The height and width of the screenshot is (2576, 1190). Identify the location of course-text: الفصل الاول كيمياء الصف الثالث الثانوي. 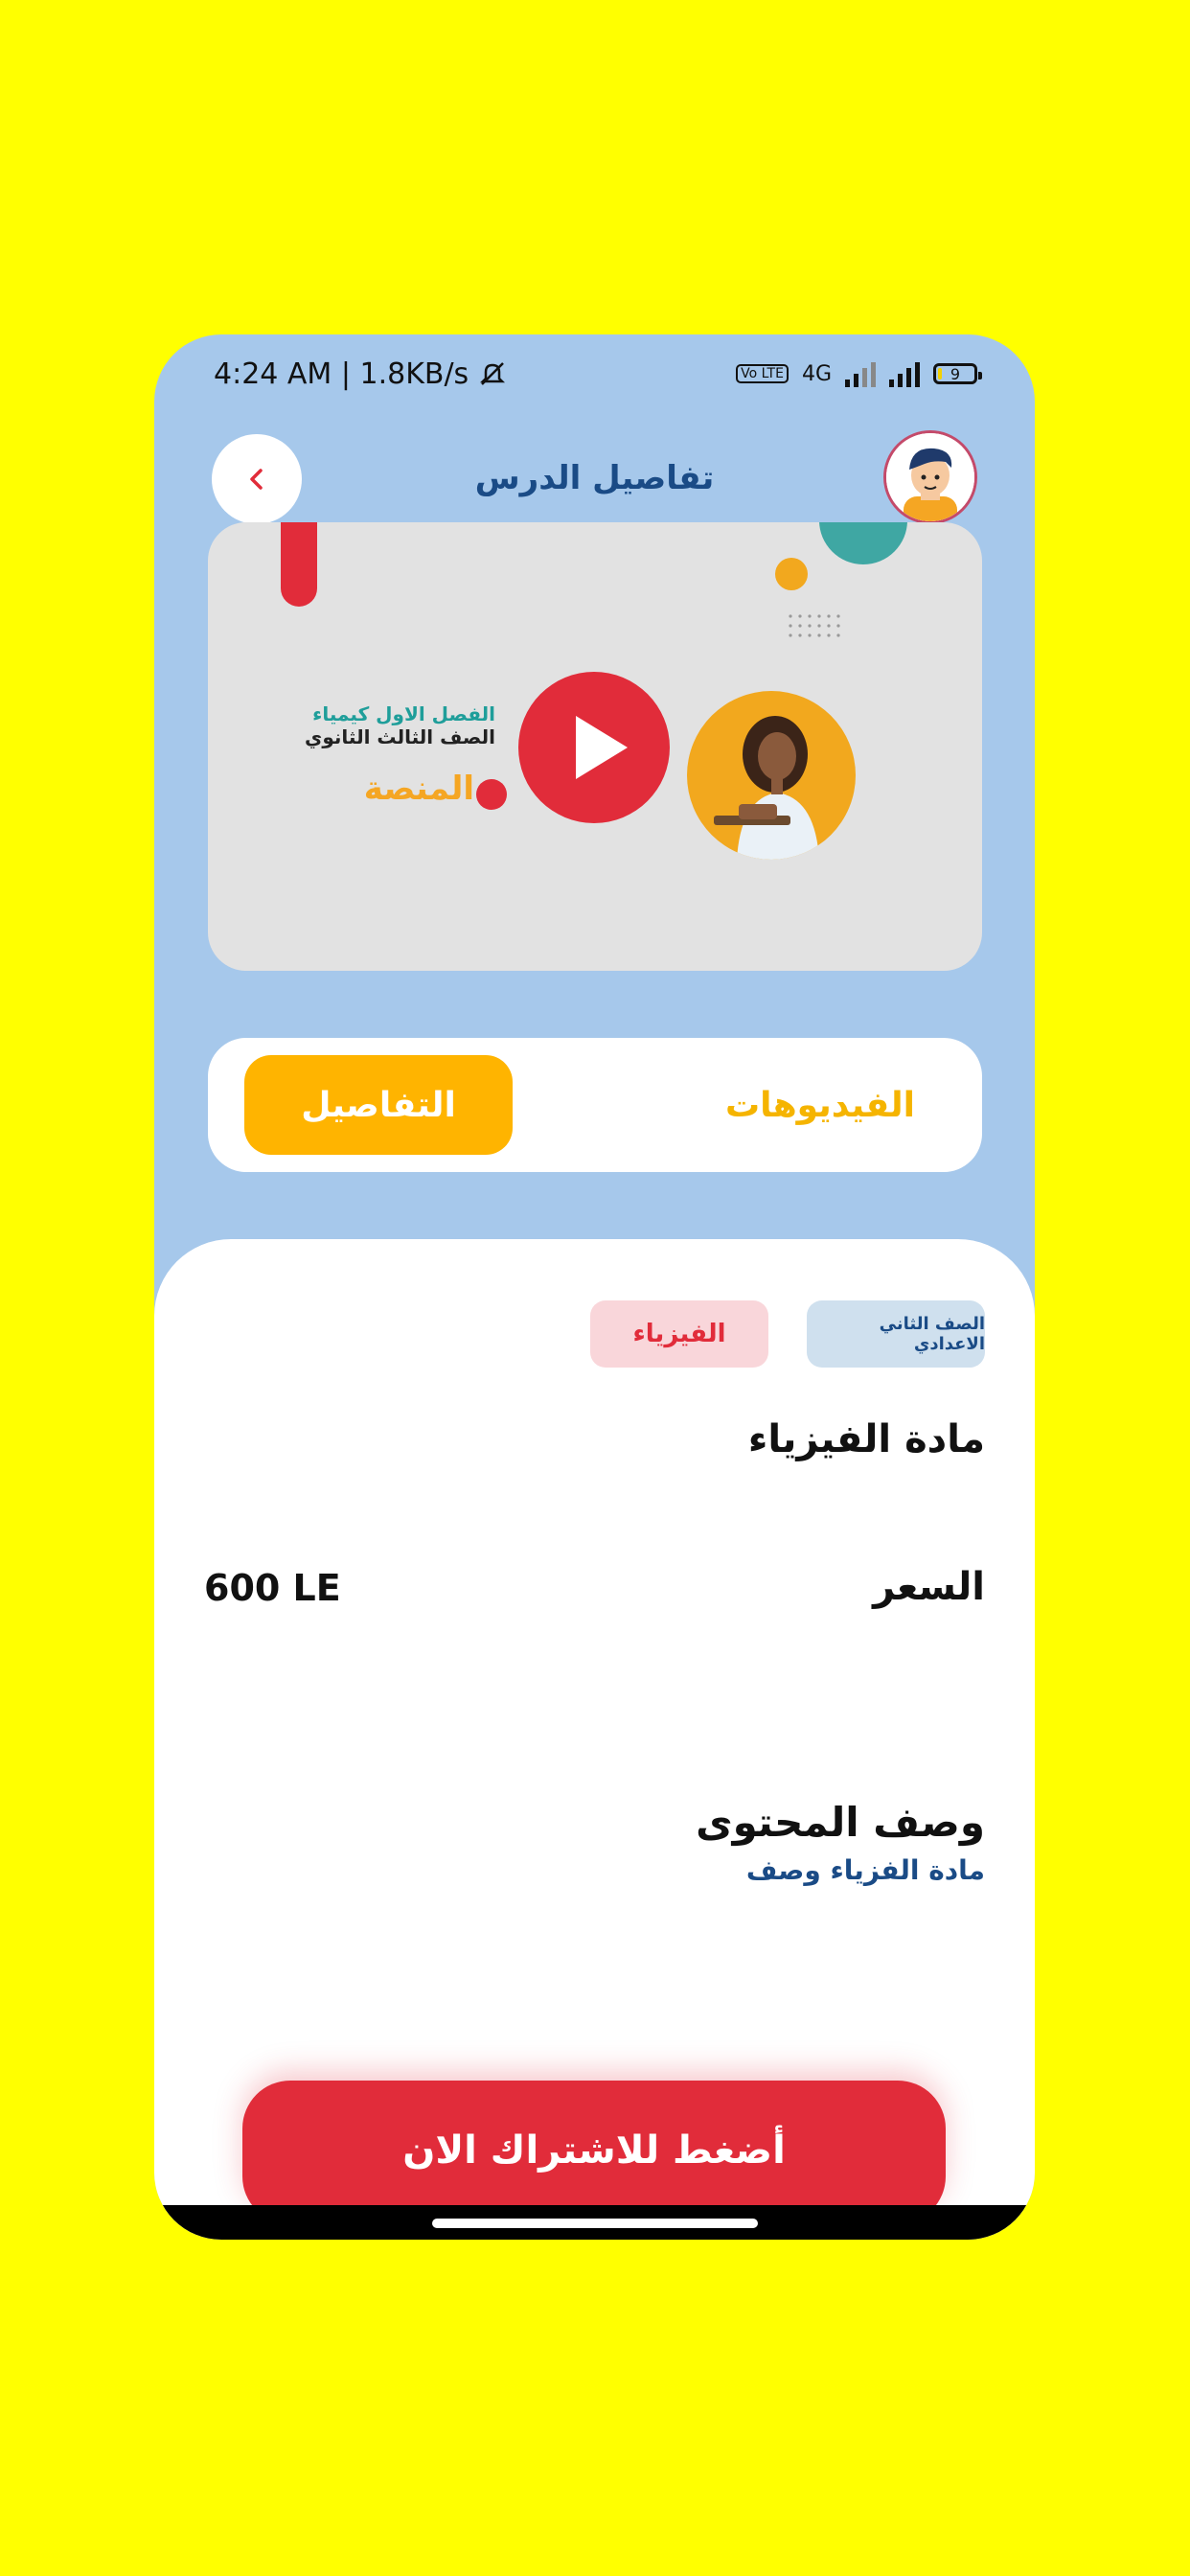
(400, 725).